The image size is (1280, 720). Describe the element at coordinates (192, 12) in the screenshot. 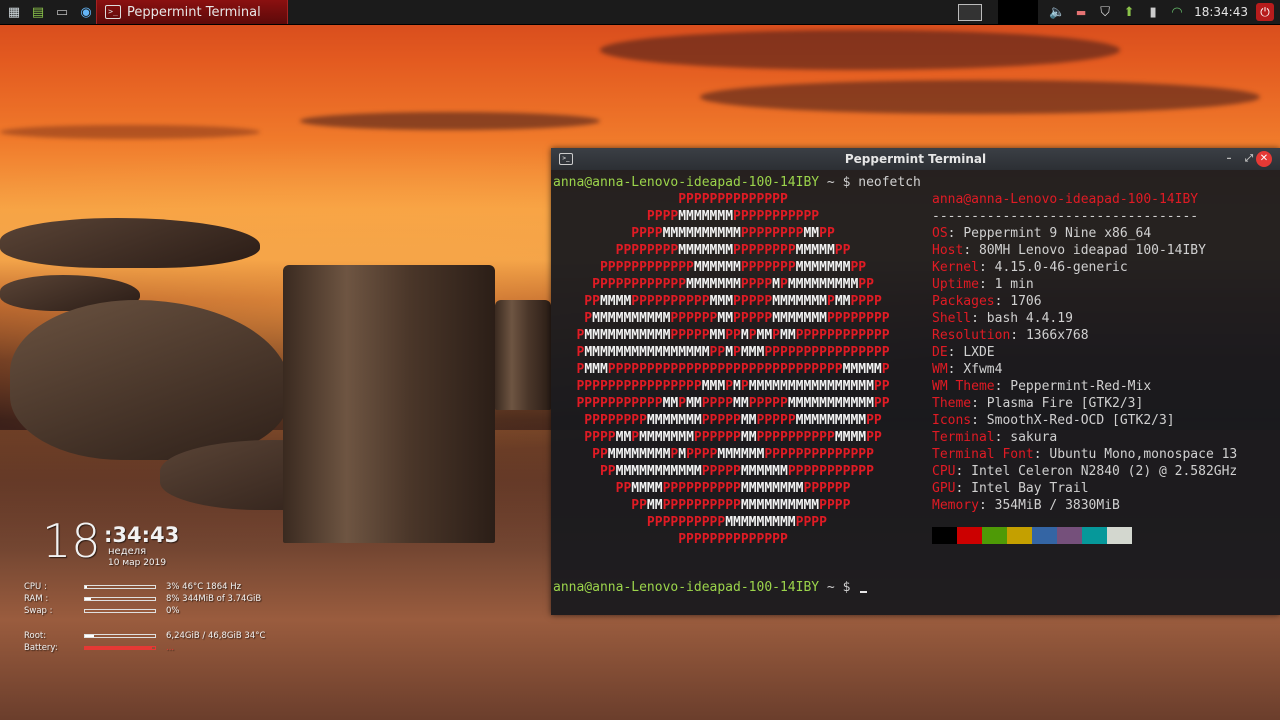

I see `taskbar-button-terminal: >_ Peppermint Terminal` at that location.